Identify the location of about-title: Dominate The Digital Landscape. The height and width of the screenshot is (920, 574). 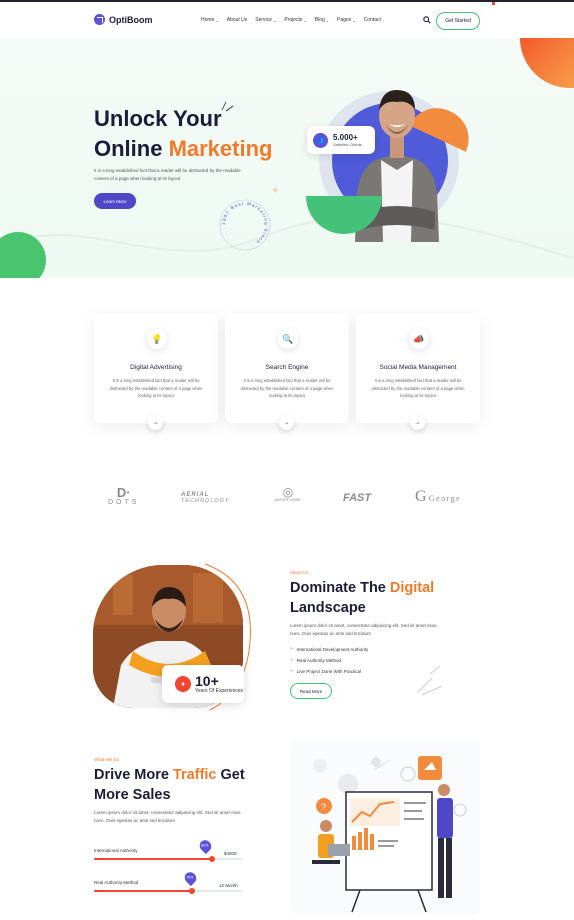
(362, 598).